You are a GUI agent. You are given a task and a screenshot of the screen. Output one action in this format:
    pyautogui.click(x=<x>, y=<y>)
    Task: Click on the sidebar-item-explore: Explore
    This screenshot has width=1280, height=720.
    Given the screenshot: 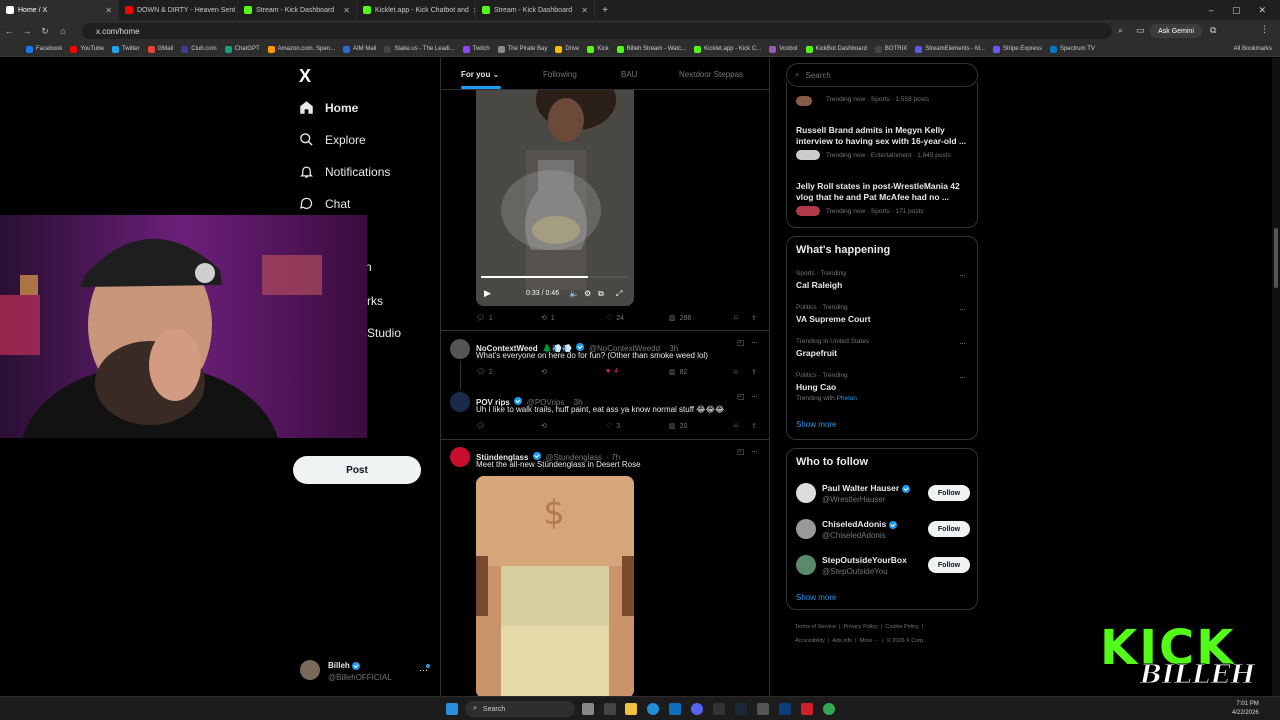 What is the action you would take?
    pyautogui.click(x=332, y=139)
    